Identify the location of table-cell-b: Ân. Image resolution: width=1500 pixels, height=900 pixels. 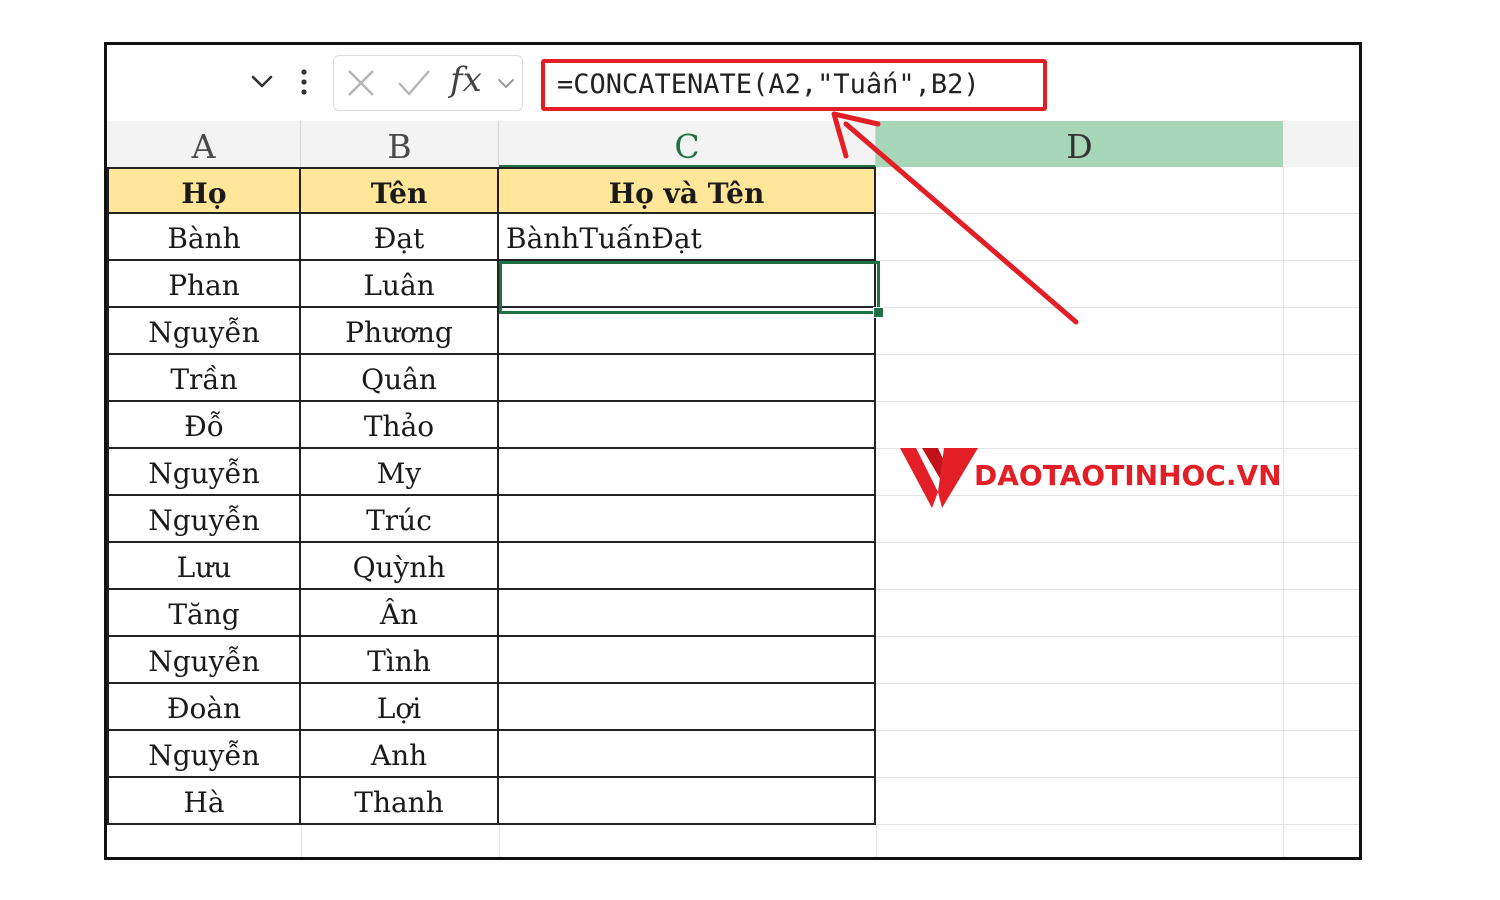
(400, 613).